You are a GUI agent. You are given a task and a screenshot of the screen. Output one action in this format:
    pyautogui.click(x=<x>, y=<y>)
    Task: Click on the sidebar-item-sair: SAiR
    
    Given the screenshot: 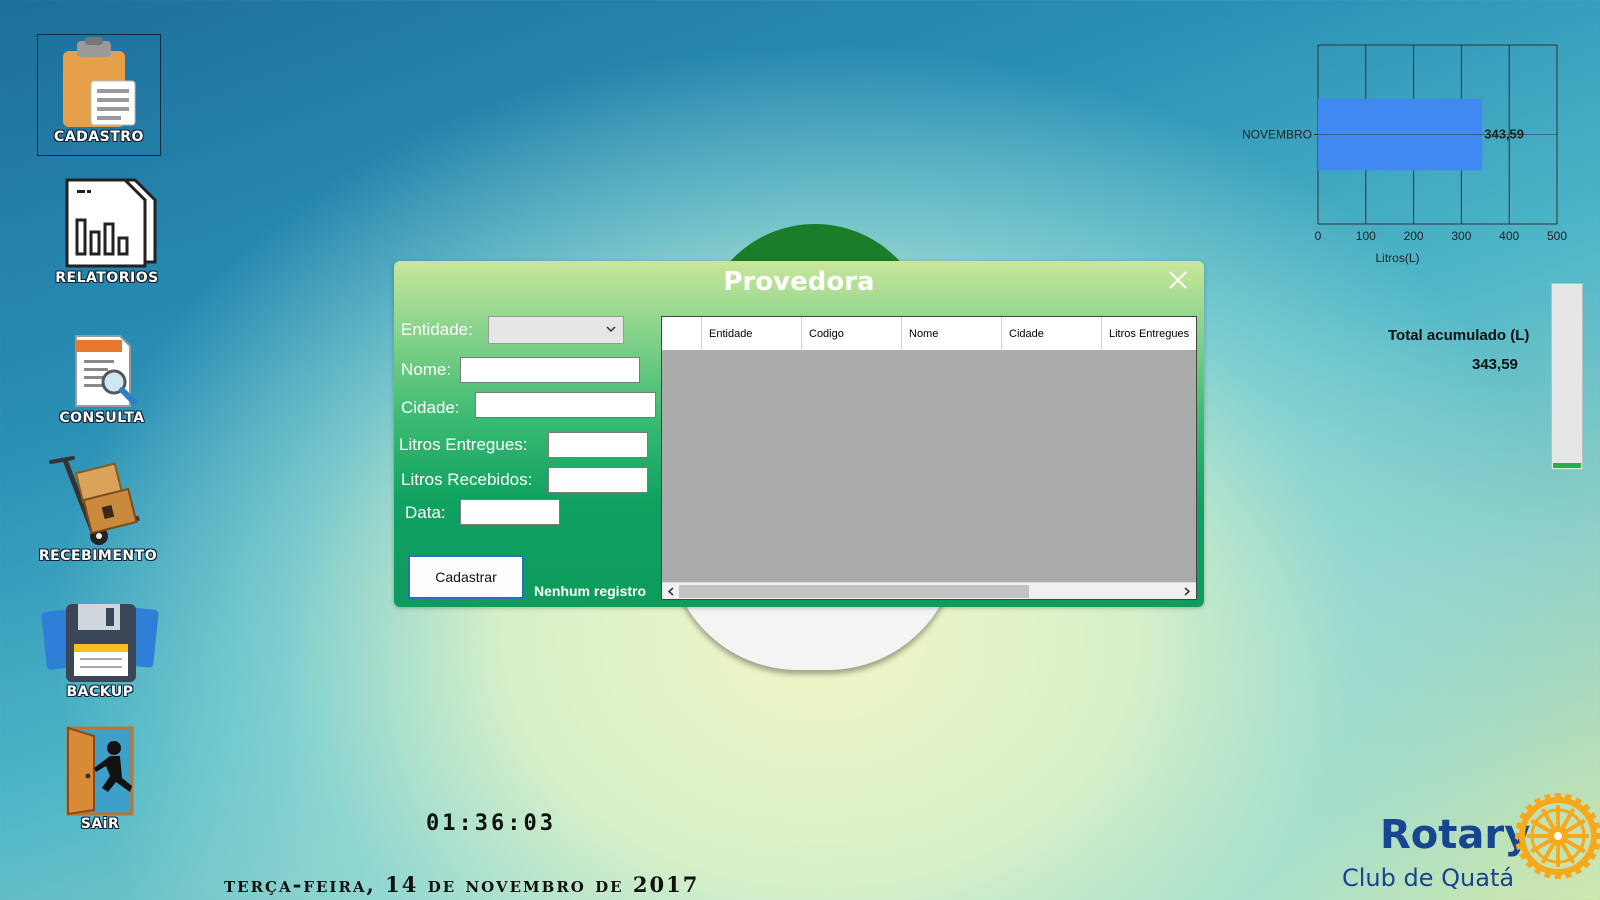 What is the action you would take?
    pyautogui.click(x=100, y=779)
    